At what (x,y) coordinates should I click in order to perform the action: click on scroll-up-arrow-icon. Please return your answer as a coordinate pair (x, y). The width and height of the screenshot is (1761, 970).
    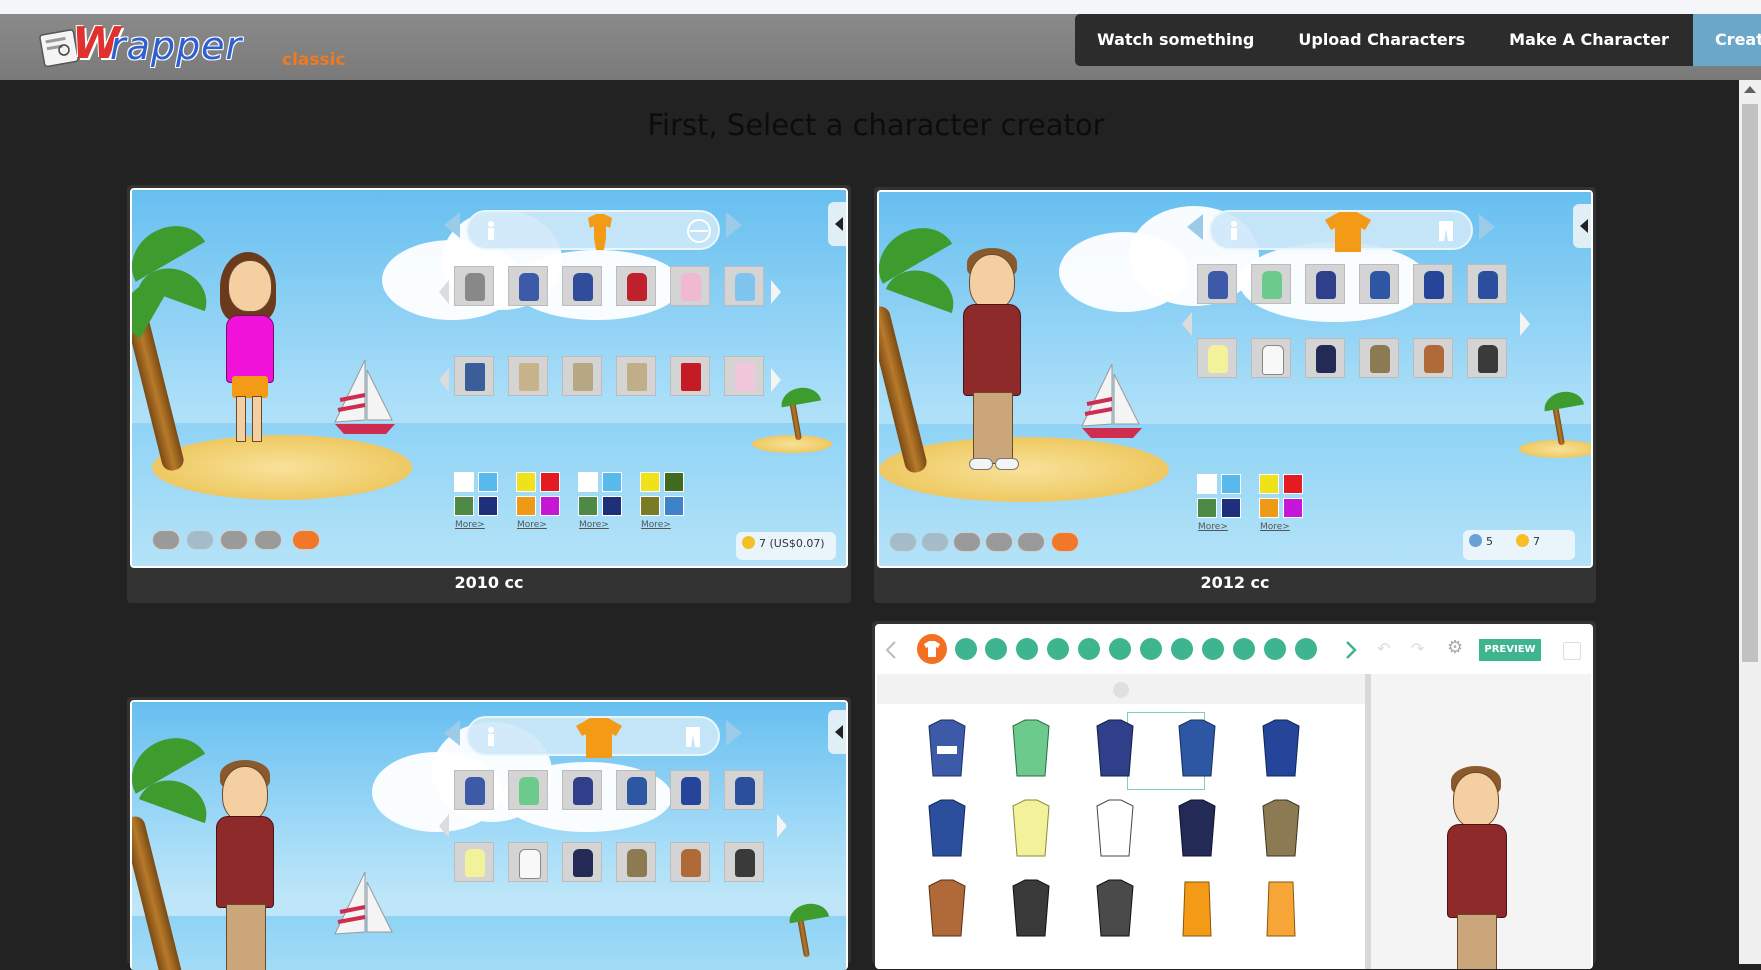
    Looking at the image, I should click on (1750, 89).